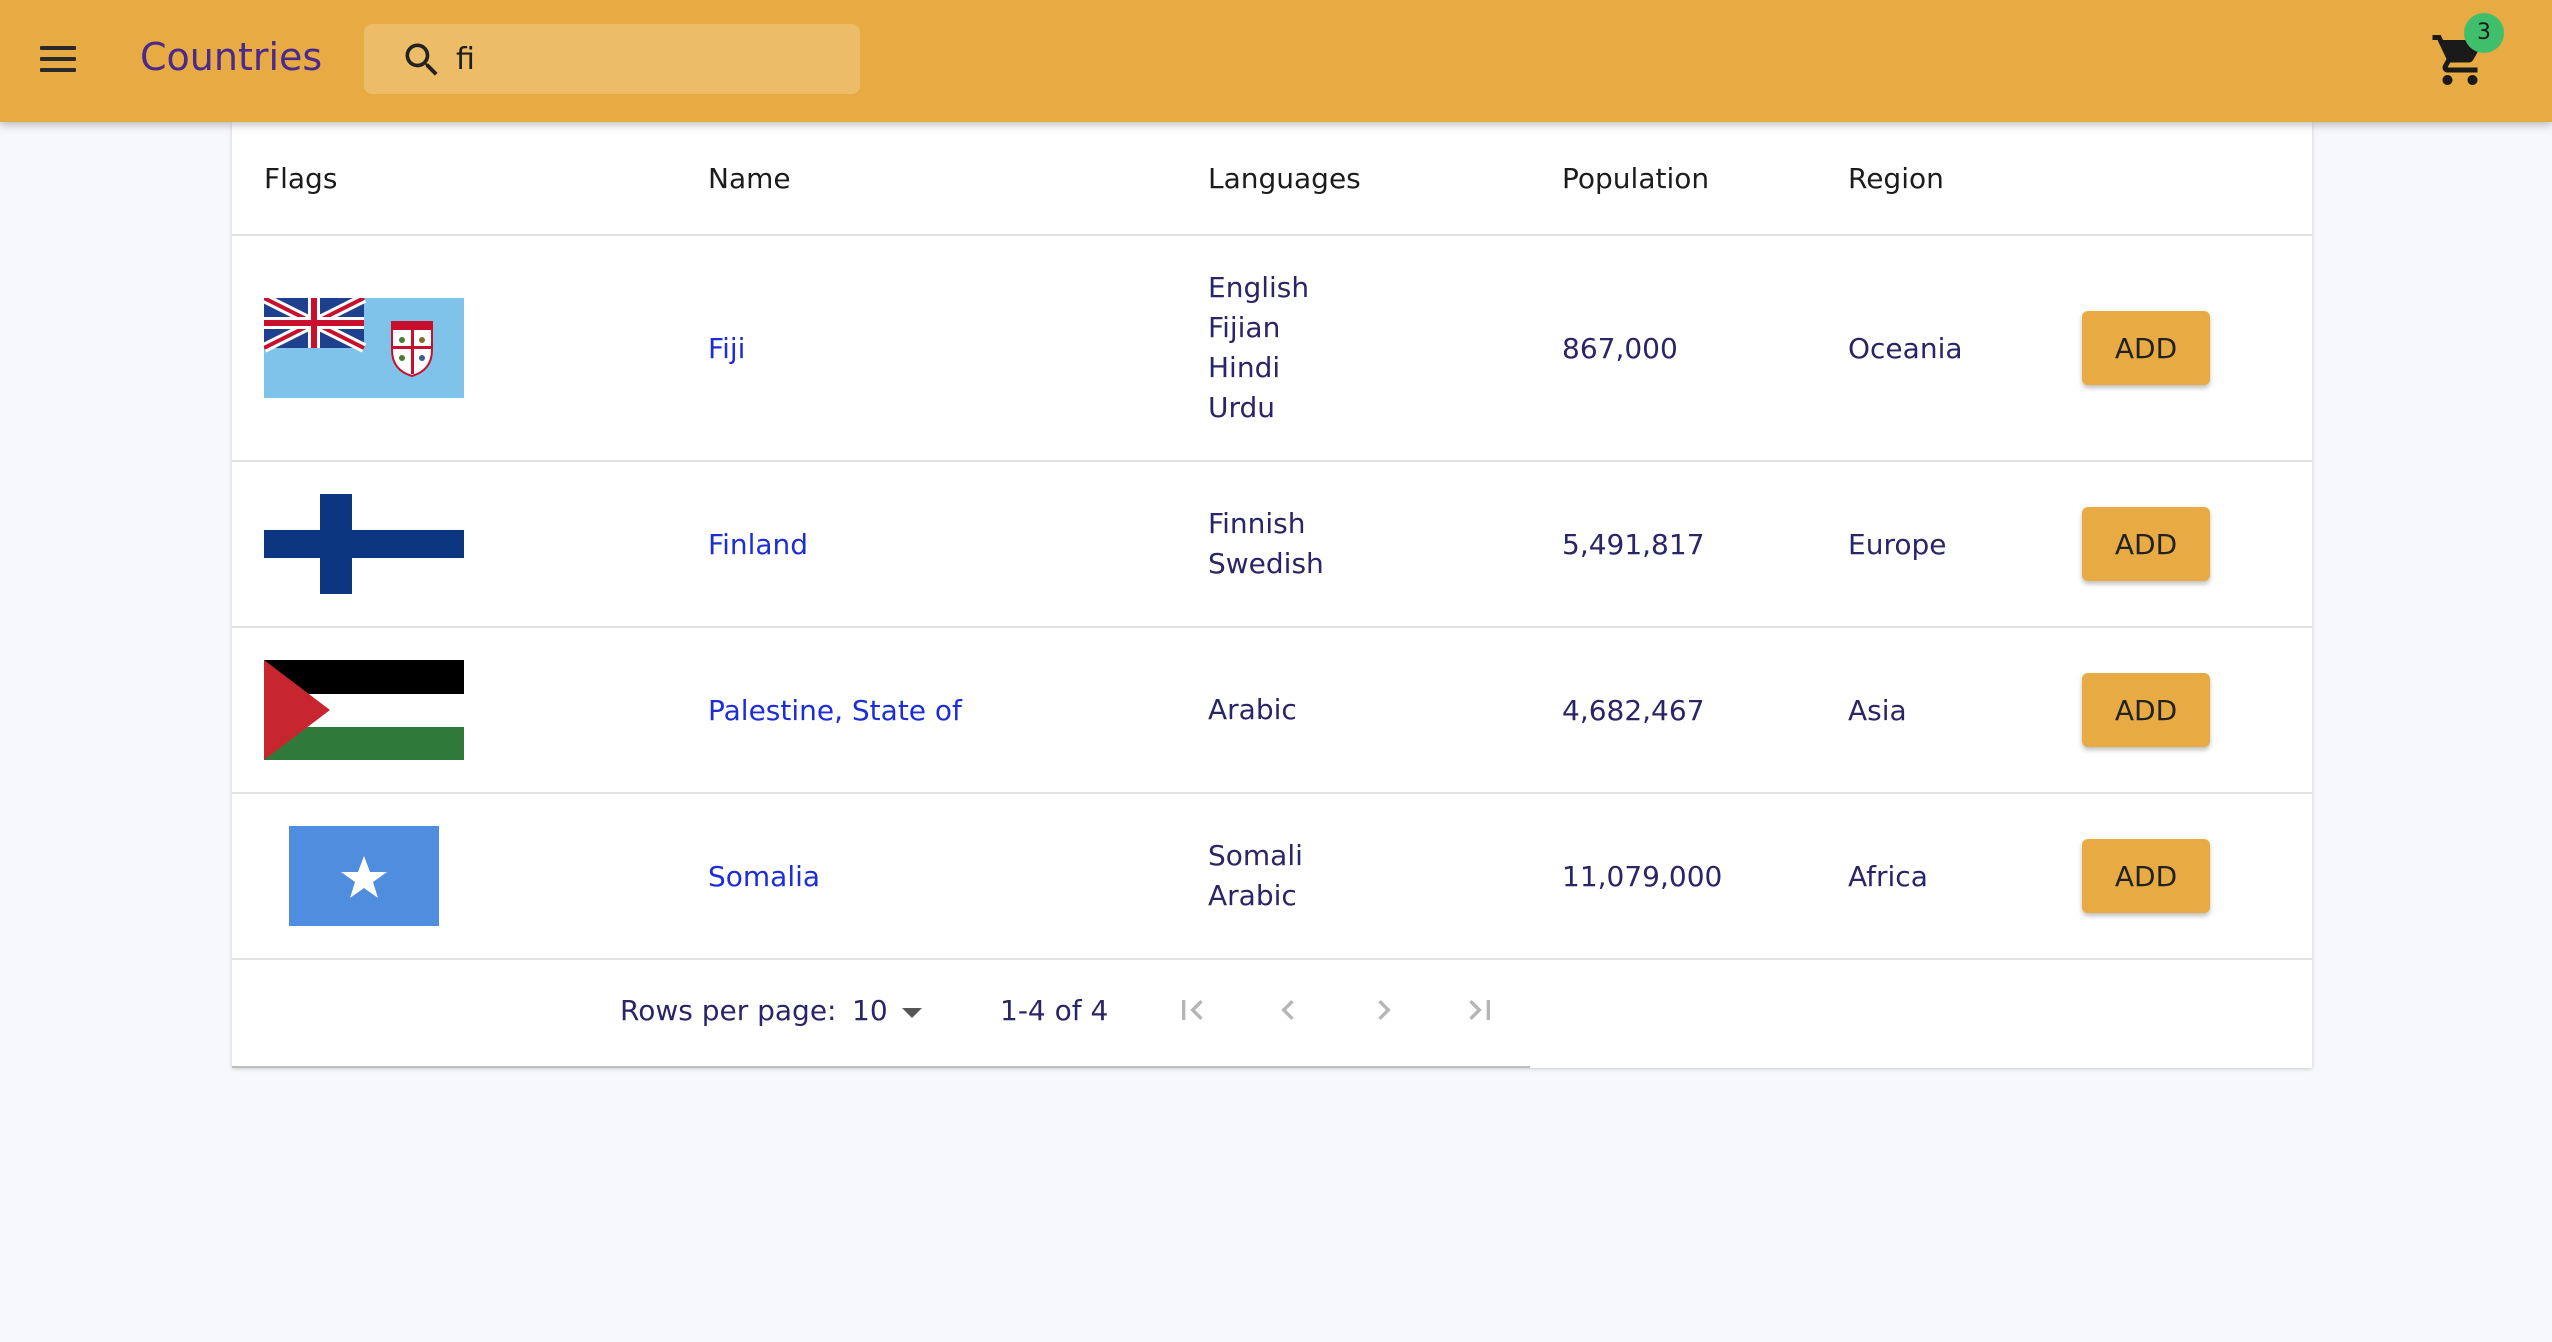 The width and height of the screenshot is (2552, 1342). I want to click on table-pagination: Rows per page: 10 1-4 of 4, so click(1272, 1013).